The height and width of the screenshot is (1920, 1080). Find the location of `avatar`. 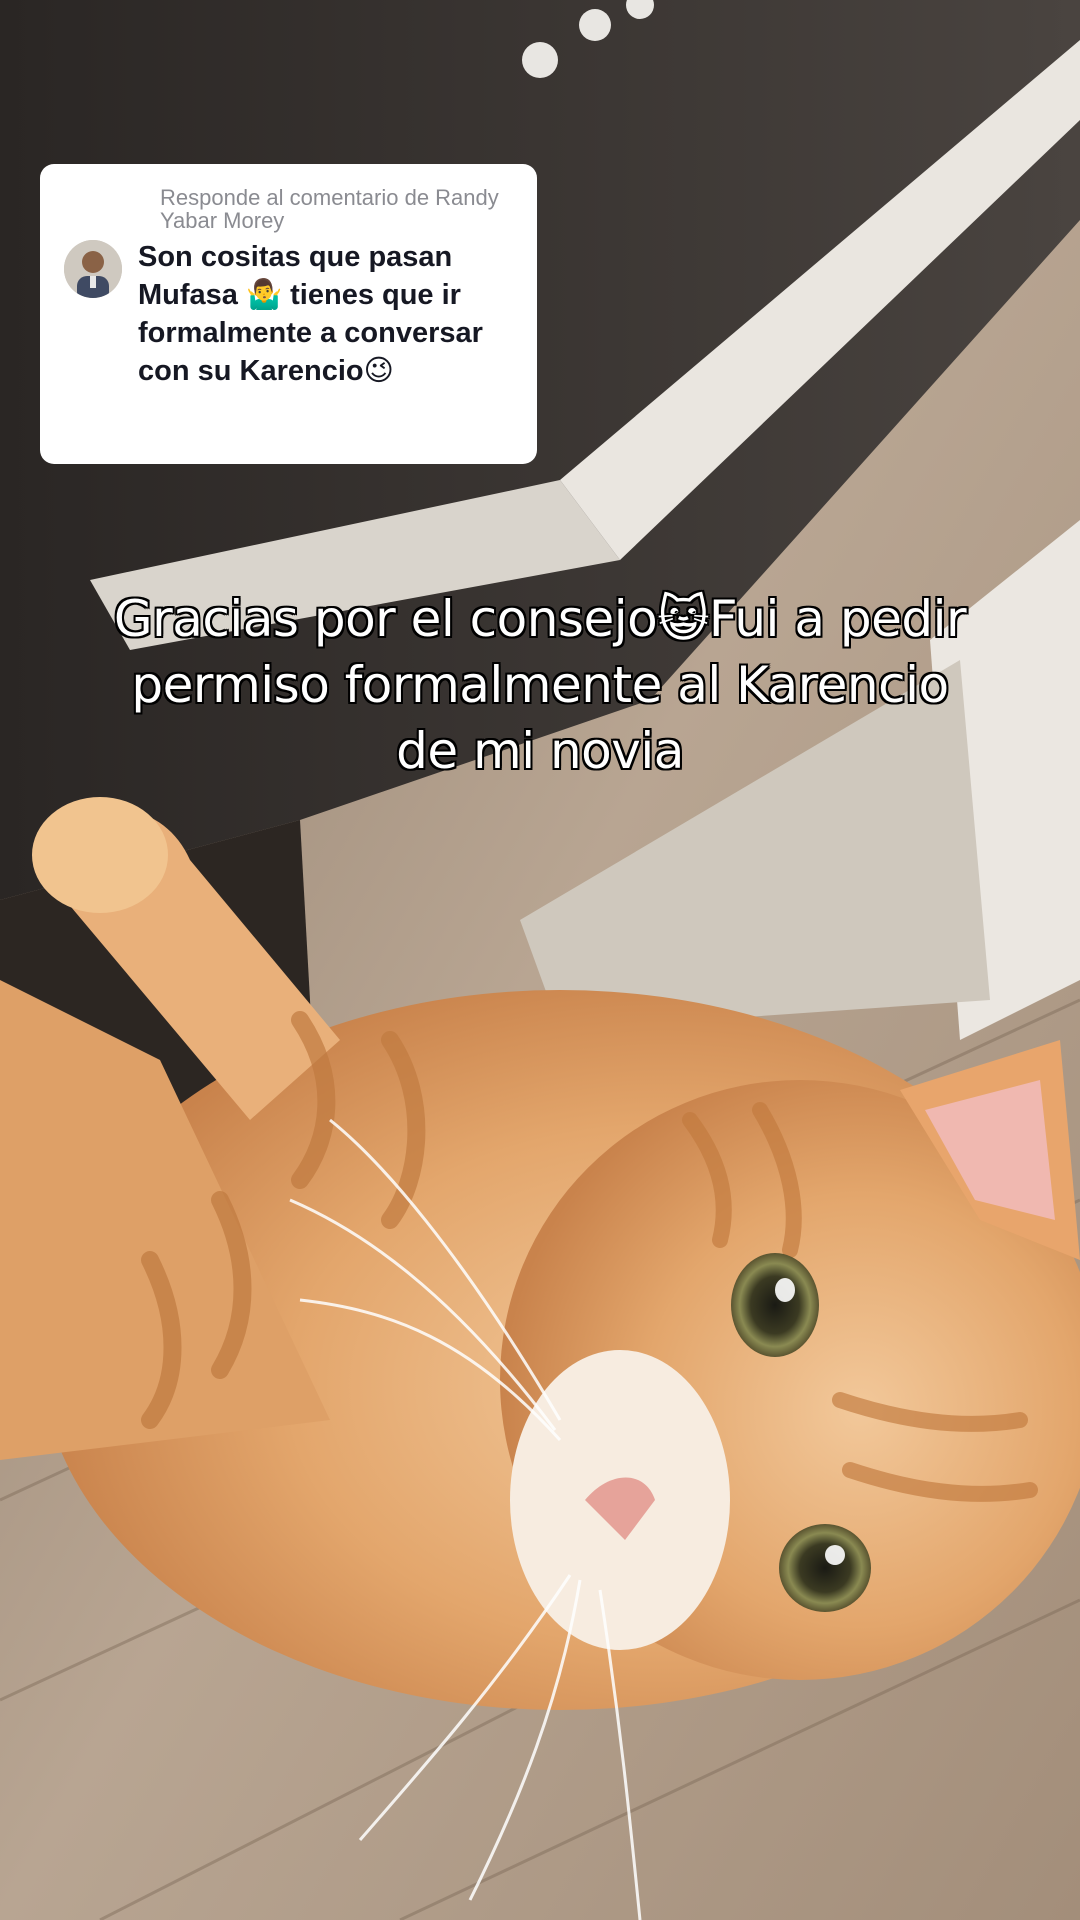

avatar is located at coordinates (93, 269).